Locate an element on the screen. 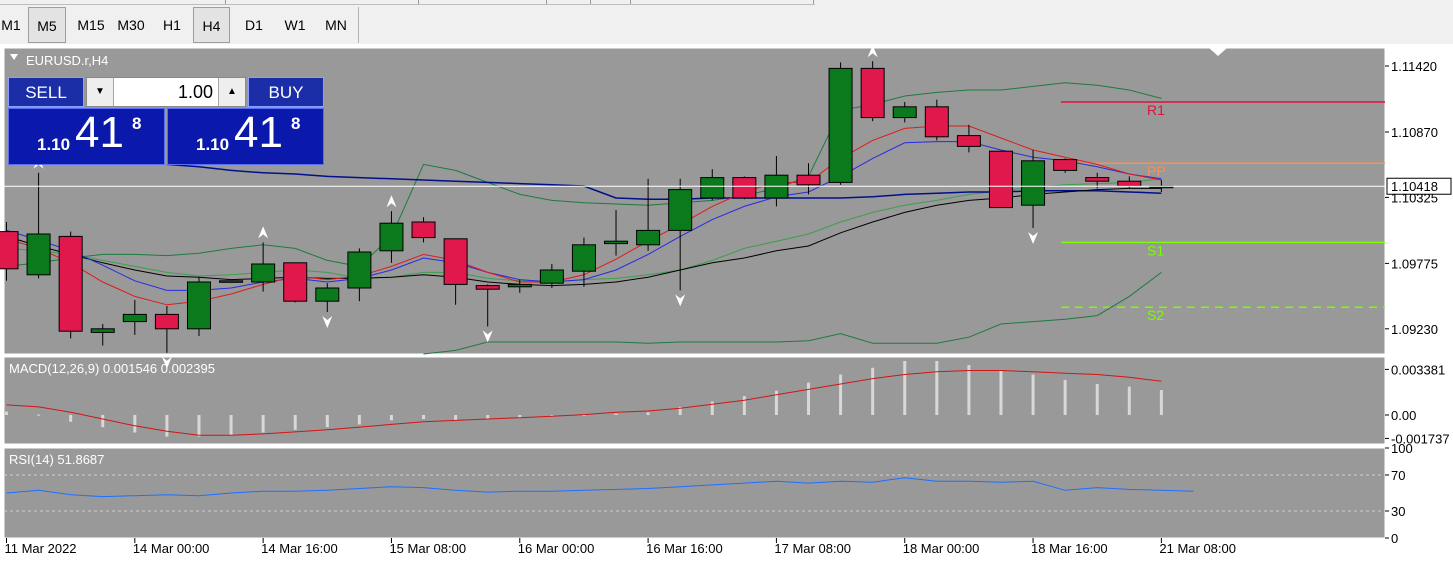  triangle-up-icon: ▲ is located at coordinates (232, 91).